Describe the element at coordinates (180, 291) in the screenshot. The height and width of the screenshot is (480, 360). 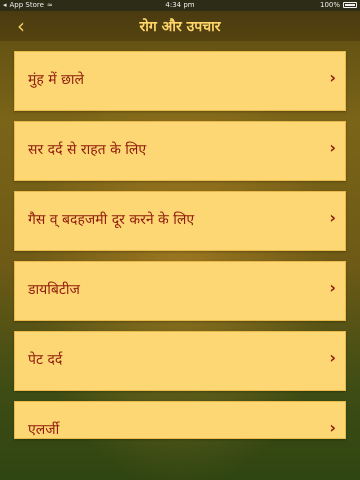
I see `list-item-diabetes: डायबिटीज ›` at that location.